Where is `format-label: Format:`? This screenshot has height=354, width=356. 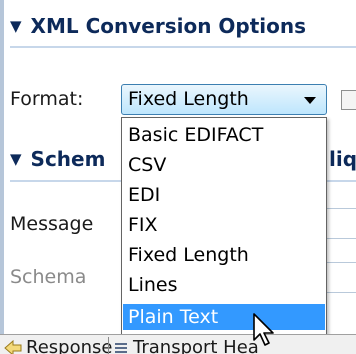 format-label: Format: is located at coordinates (47, 99).